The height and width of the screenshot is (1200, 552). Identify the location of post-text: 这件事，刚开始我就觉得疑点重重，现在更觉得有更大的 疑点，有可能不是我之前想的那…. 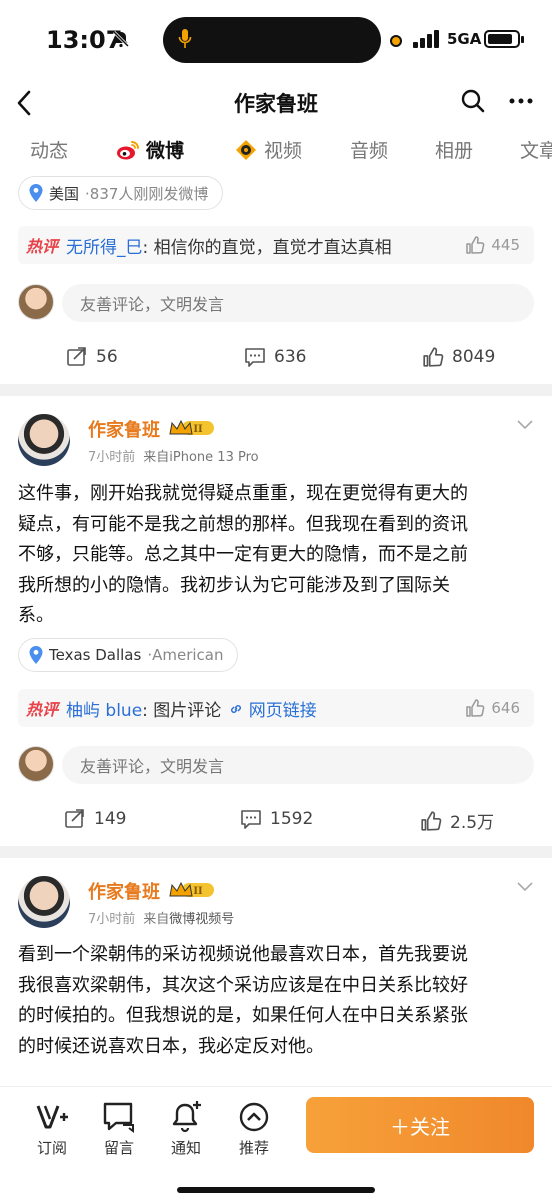
(243, 554).